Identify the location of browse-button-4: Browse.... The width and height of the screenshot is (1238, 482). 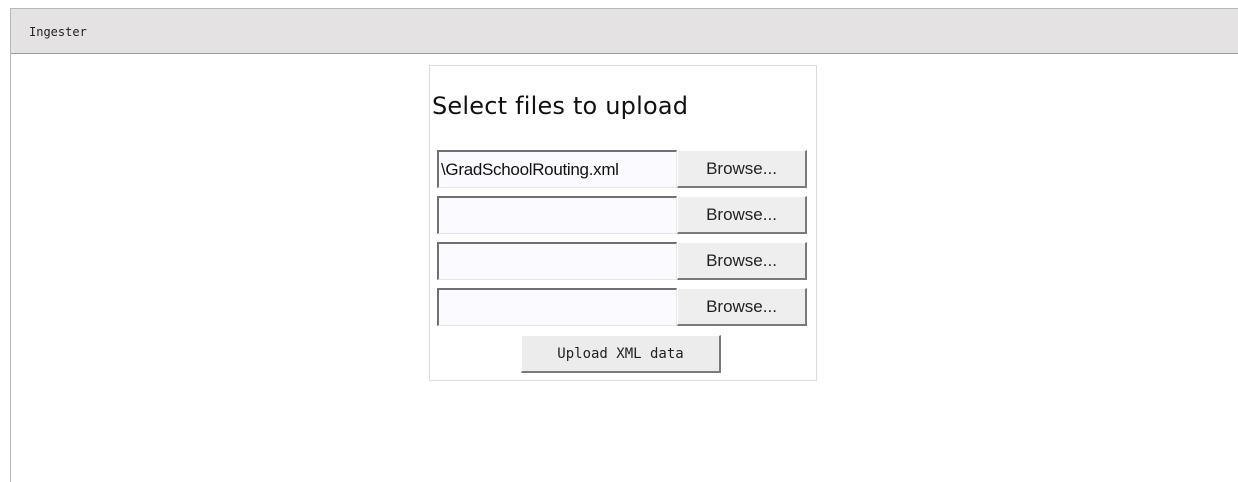
(742, 307).